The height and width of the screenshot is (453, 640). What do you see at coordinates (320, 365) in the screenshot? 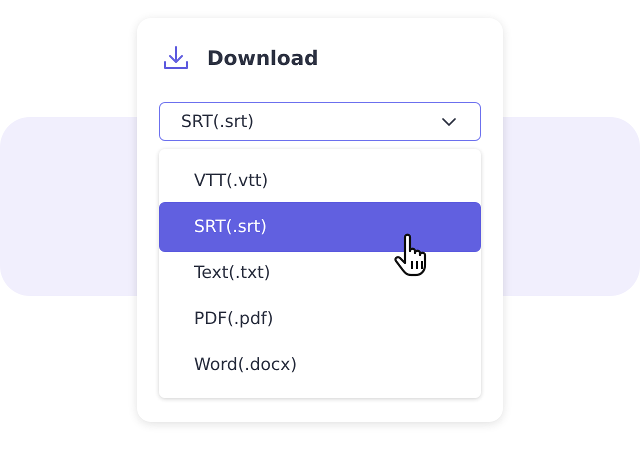
I see `dropdown-option: Word(.docx)` at bounding box center [320, 365].